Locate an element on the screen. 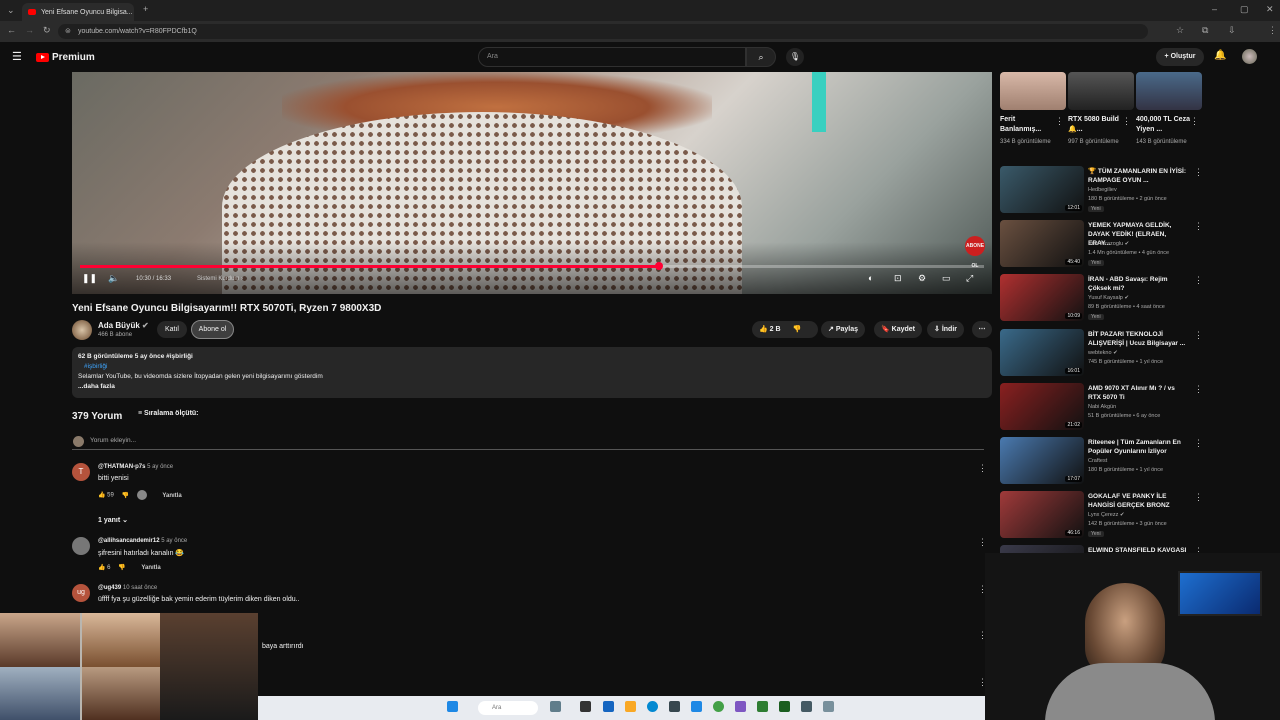 This screenshot has height=720, width=1280. video-channel: Yusuf Kaysalp ✔ is located at coordinates (1108, 298).